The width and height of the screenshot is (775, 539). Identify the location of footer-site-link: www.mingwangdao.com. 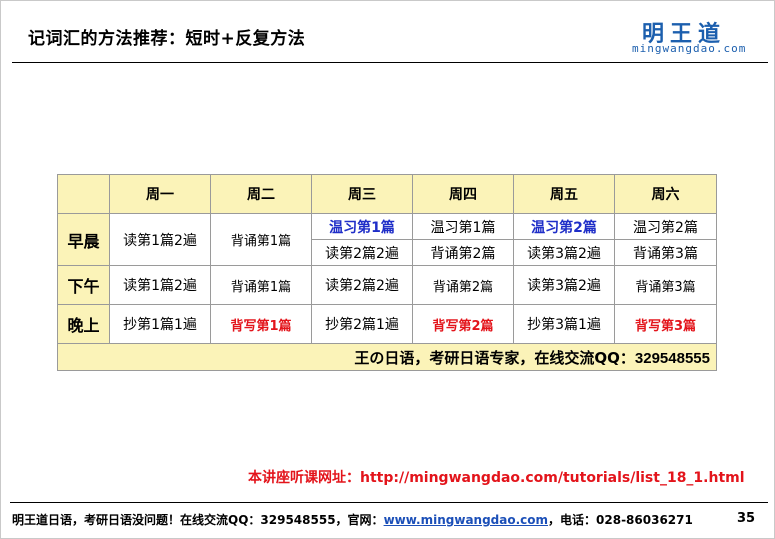
(466, 520).